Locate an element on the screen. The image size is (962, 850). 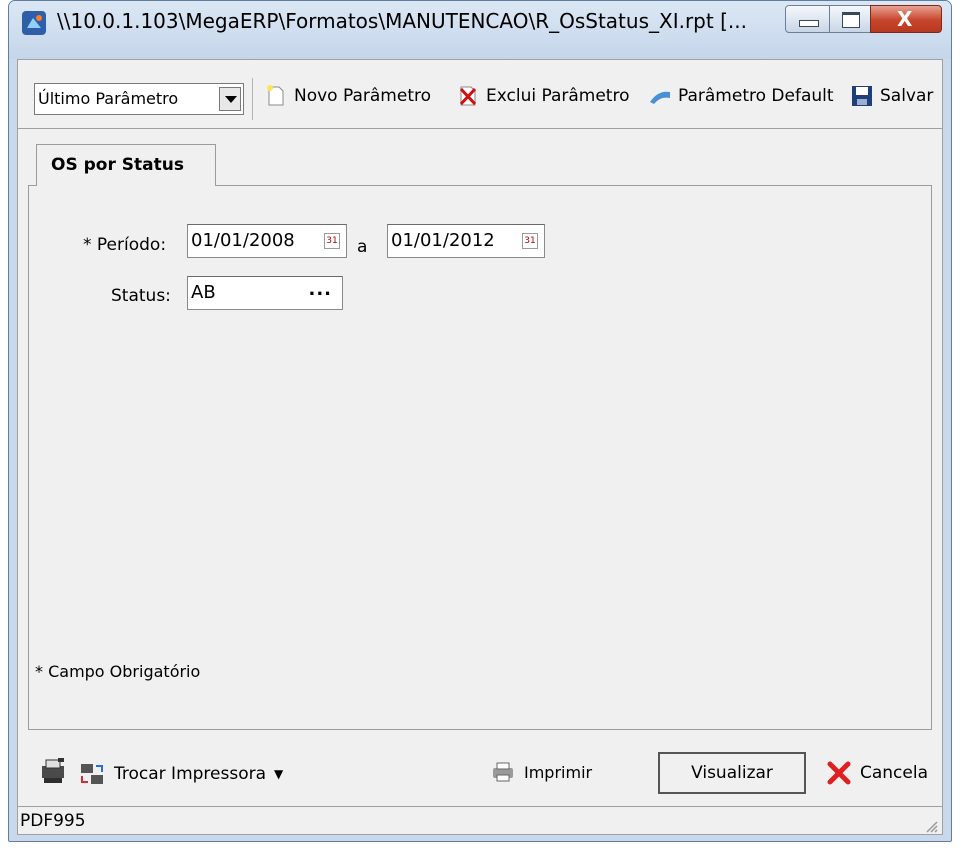
save-button: Salvar is located at coordinates (891, 96).